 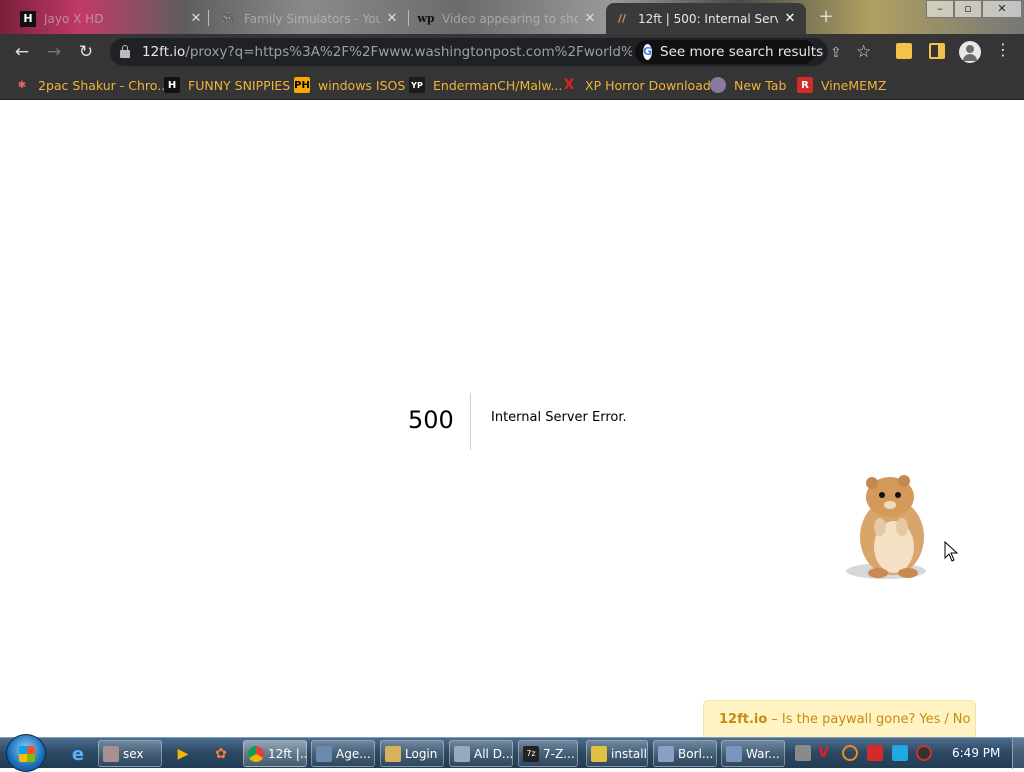 I want to click on tab-title: Family Simulators - You, so click(x=312, y=18).